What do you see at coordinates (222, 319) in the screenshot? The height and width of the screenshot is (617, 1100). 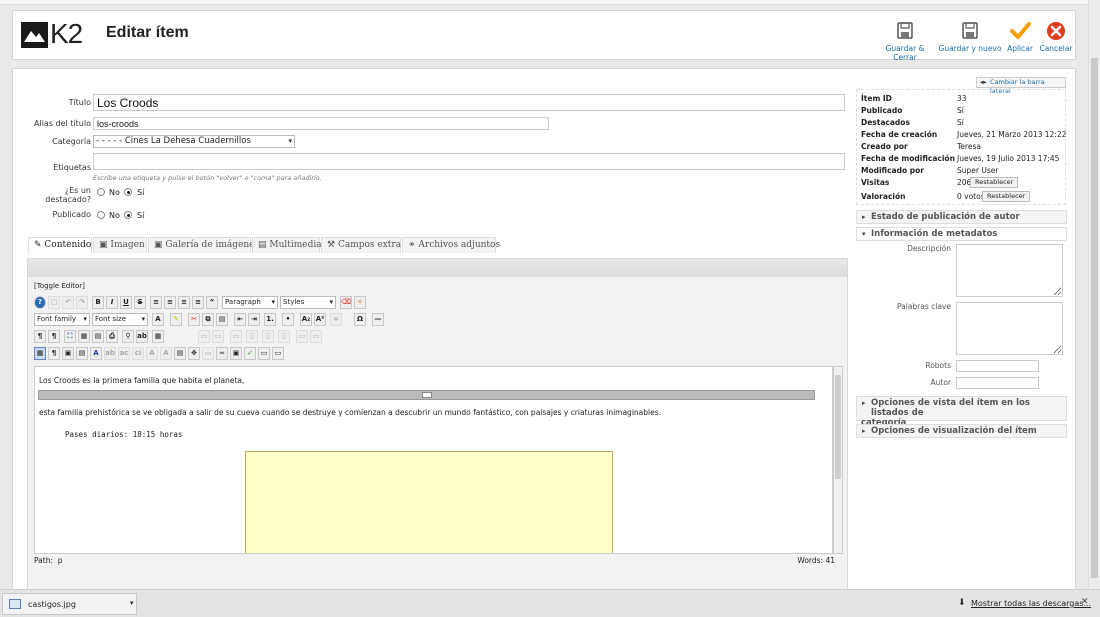 I see `paste-icon: ▤` at bounding box center [222, 319].